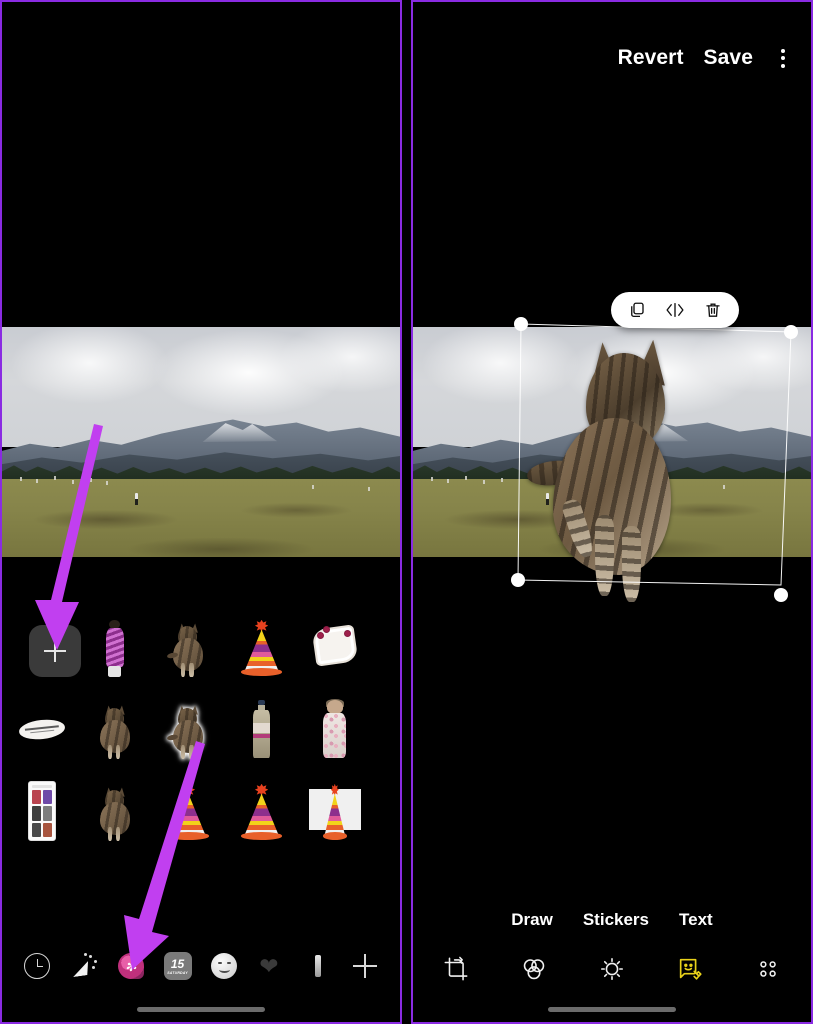  I want to click on trash-glyph, so click(713, 310).